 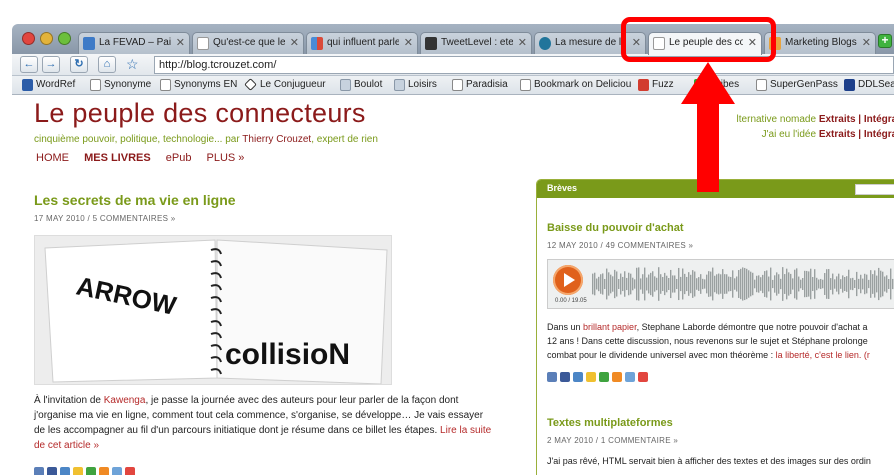 What do you see at coordinates (28, 38) in the screenshot?
I see `close-window-icon` at bounding box center [28, 38].